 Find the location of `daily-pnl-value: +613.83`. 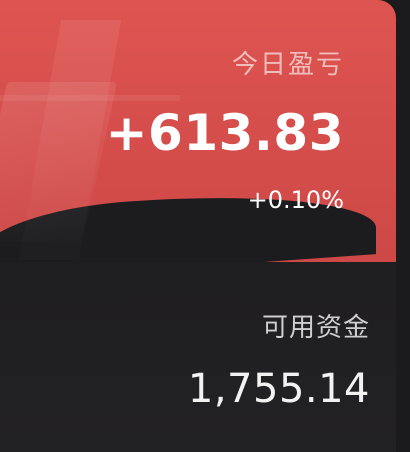

daily-pnl-value: +613.83 is located at coordinates (224, 133).